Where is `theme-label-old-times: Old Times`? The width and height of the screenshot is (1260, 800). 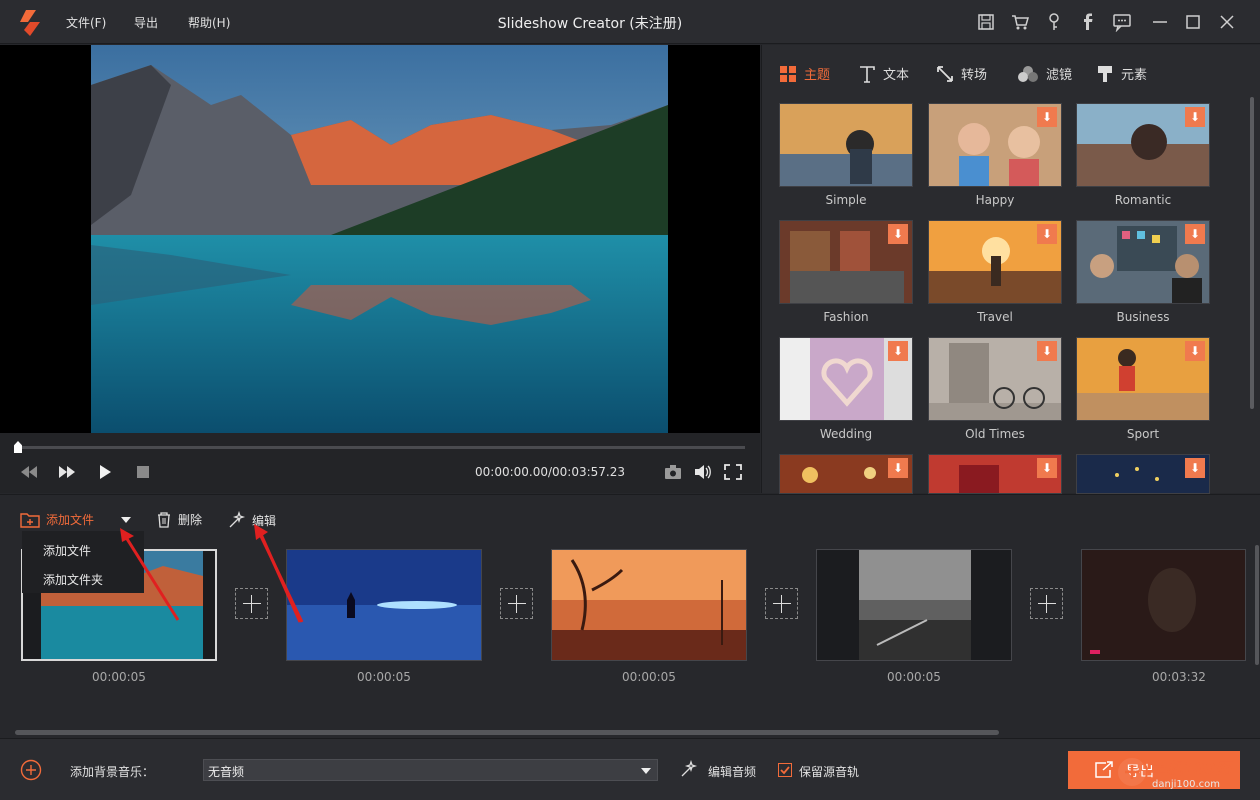
theme-label-old-times: Old Times is located at coordinates (995, 434).